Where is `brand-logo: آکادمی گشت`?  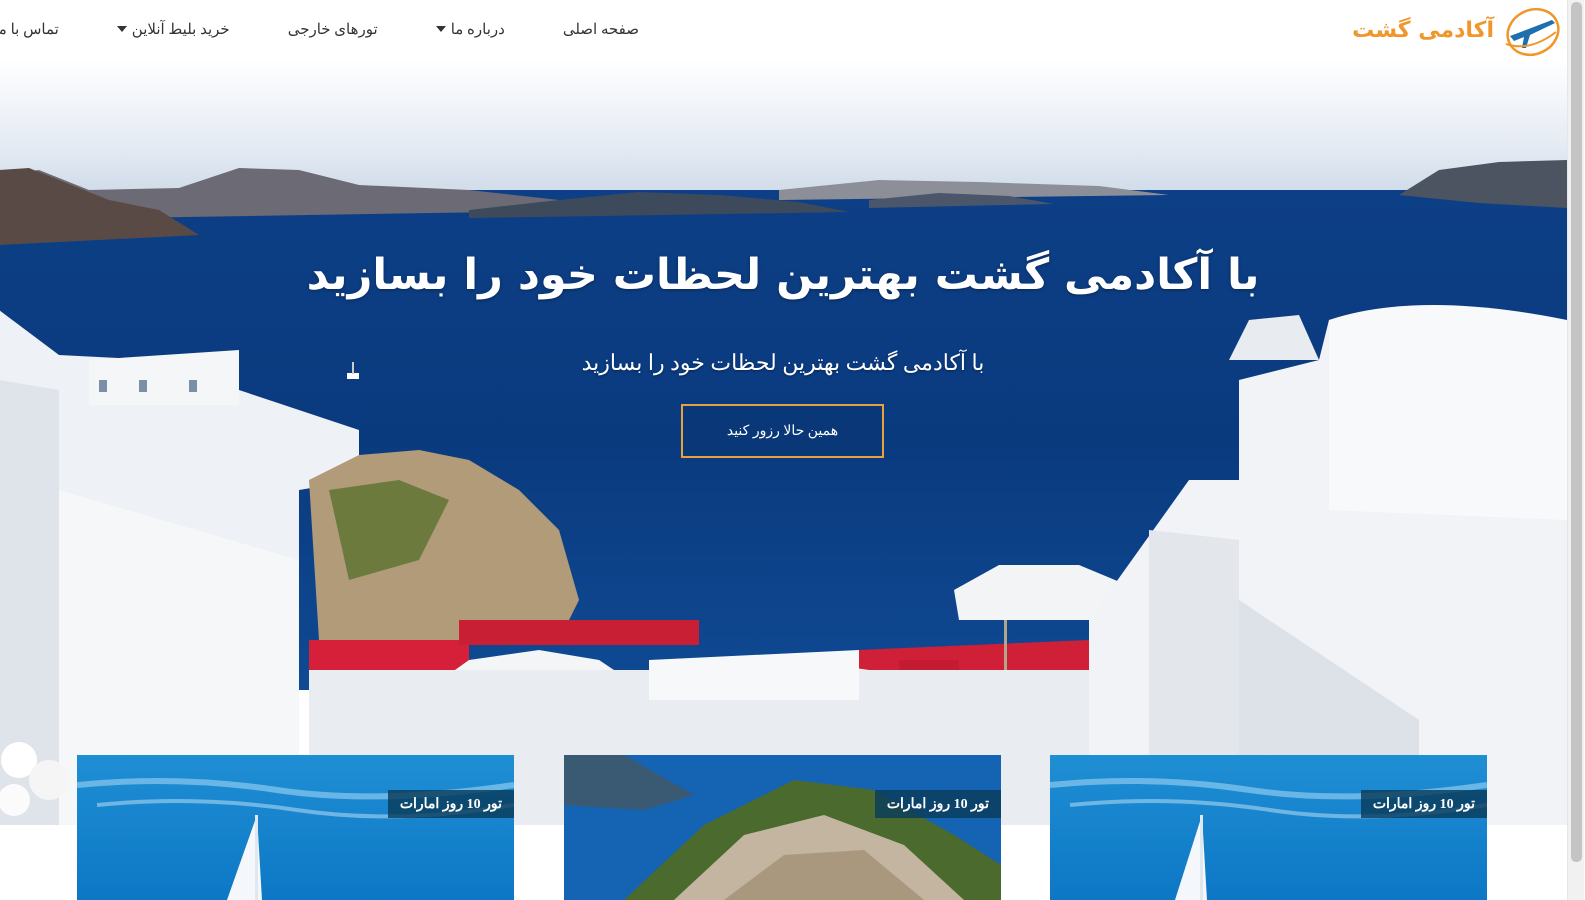 brand-logo: آکادمی گشت is located at coordinates (1458, 30).